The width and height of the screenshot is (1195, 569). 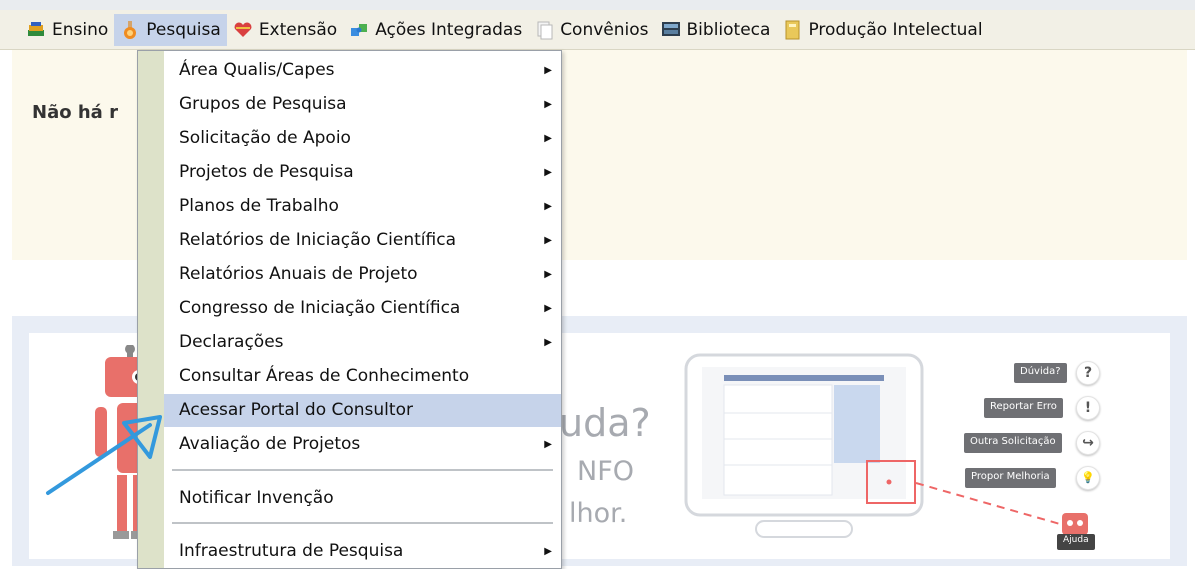 I want to click on menu-pesquisa: Pesquisa, so click(x=170, y=29).